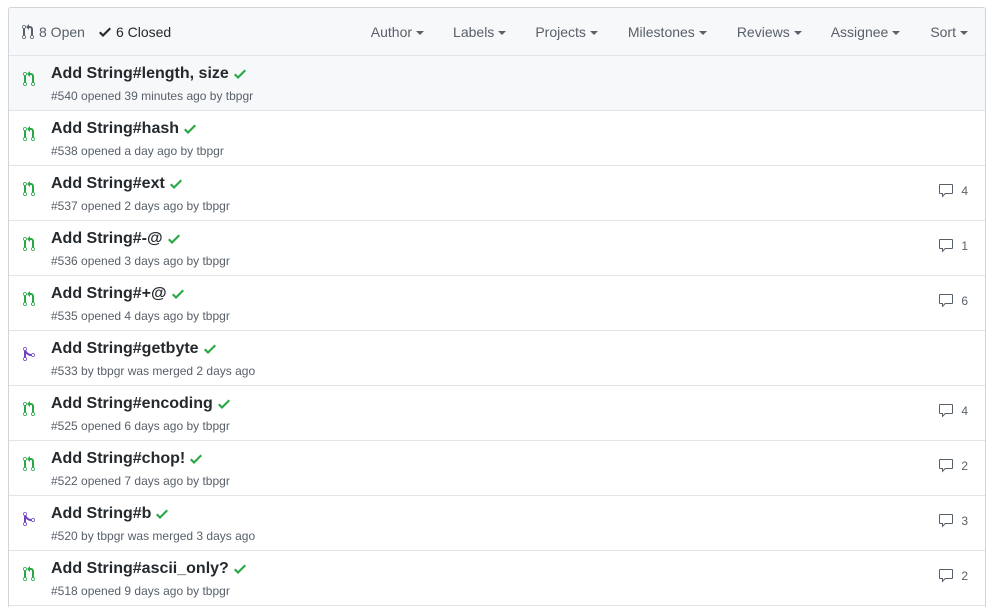  I want to click on filter-label: Milestones, so click(661, 31).